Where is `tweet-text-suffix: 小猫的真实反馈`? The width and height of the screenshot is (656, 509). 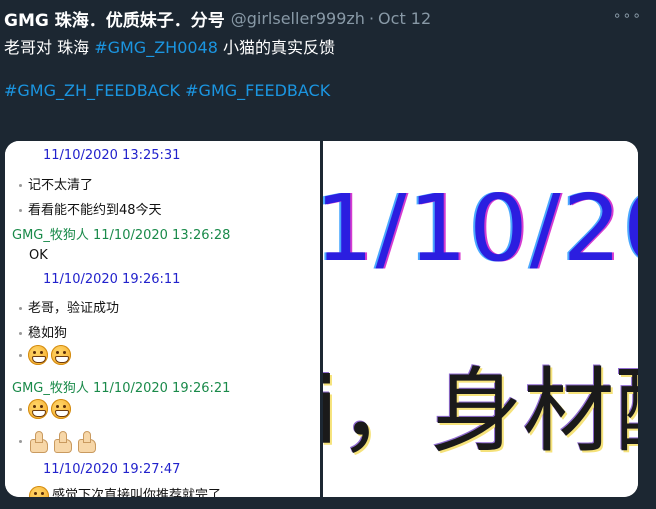
tweet-text-suffix: 小猫的真实反馈 is located at coordinates (276, 47).